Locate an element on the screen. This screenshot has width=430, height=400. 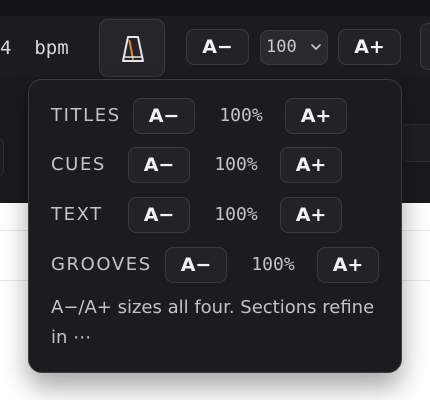
toolbar-edge-button is located at coordinates (425, 46).